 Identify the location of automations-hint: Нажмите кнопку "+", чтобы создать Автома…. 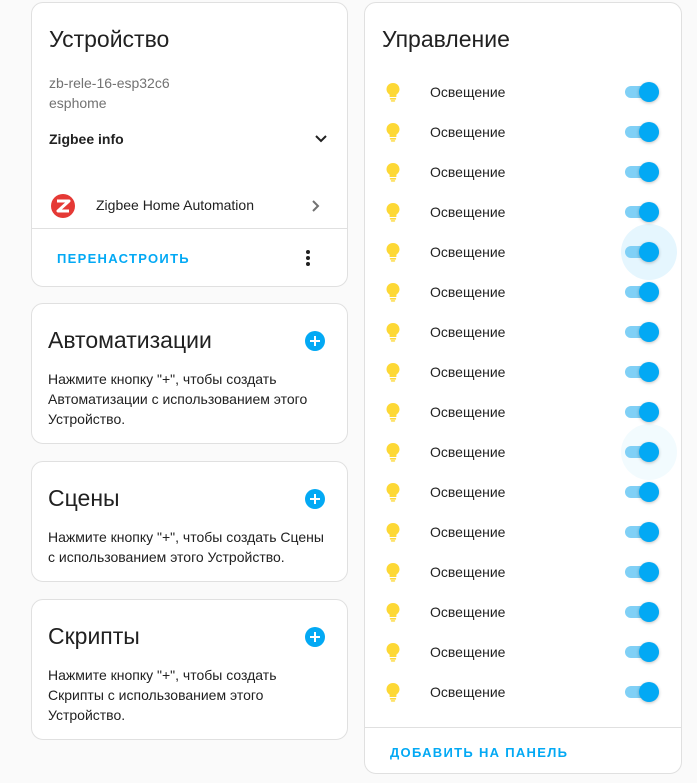
(178, 399).